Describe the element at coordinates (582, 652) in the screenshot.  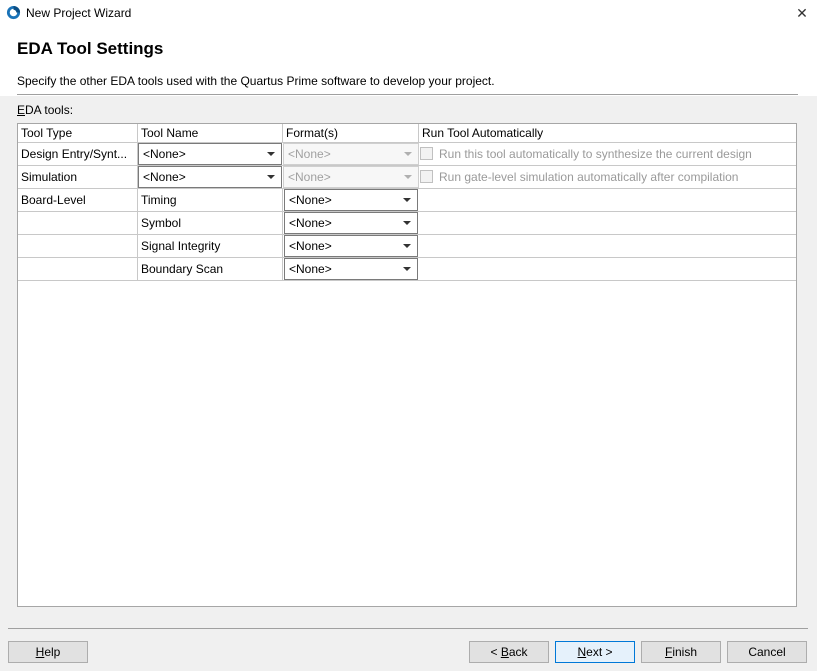
I see `next-mnemonic: N` at that location.